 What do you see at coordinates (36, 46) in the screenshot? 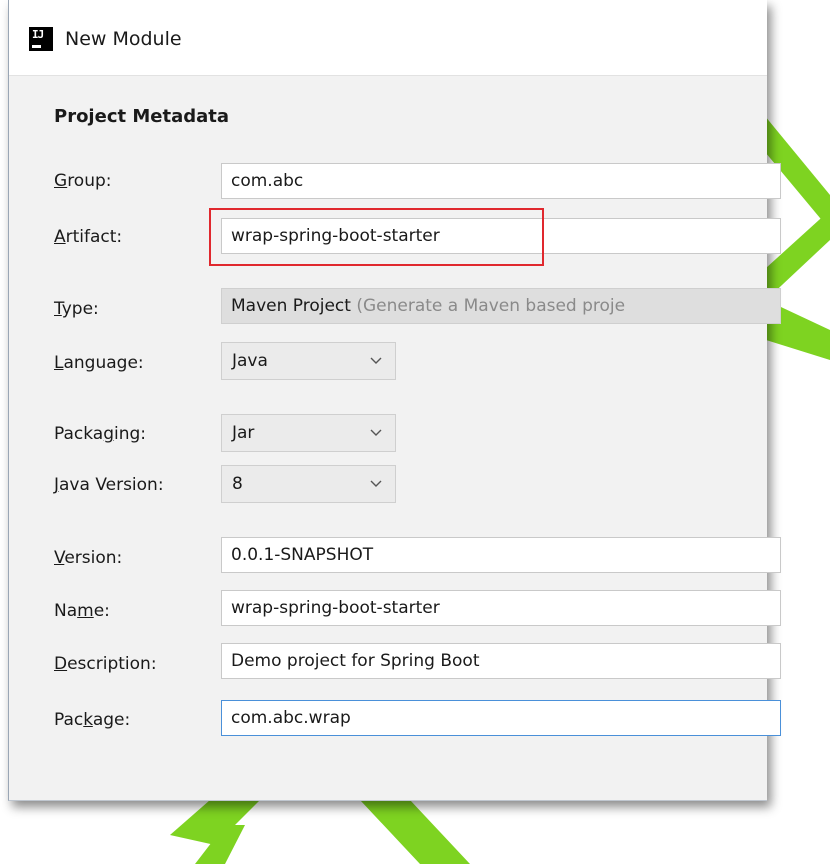
I see `icon-bar` at bounding box center [36, 46].